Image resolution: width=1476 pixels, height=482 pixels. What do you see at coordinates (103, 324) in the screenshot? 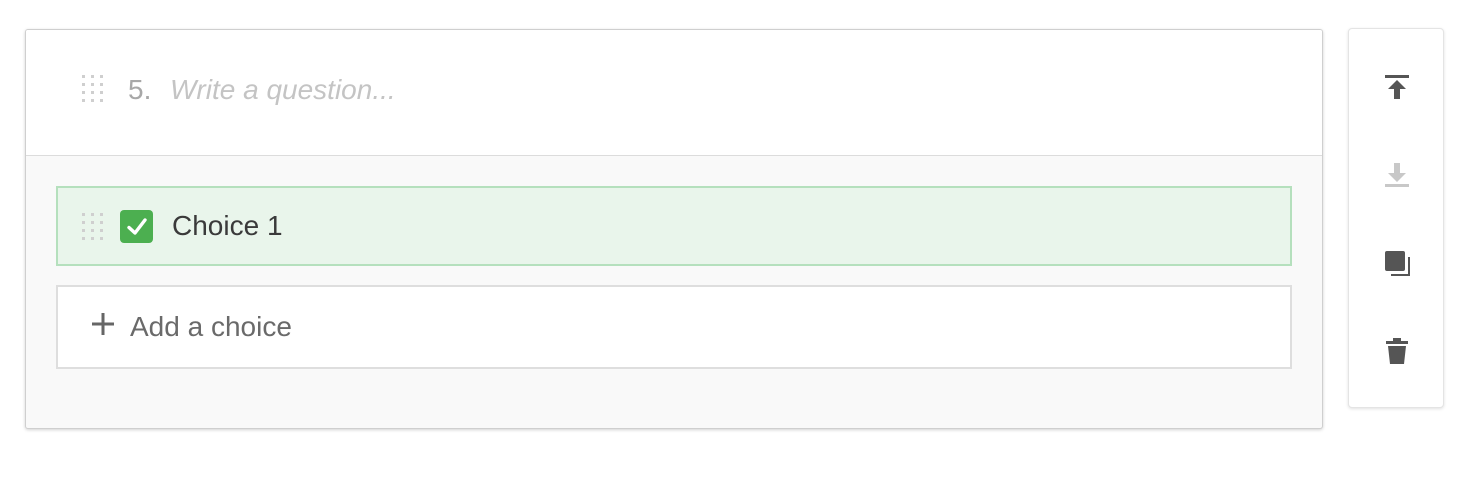
I see `plus-icon` at bounding box center [103, 324].